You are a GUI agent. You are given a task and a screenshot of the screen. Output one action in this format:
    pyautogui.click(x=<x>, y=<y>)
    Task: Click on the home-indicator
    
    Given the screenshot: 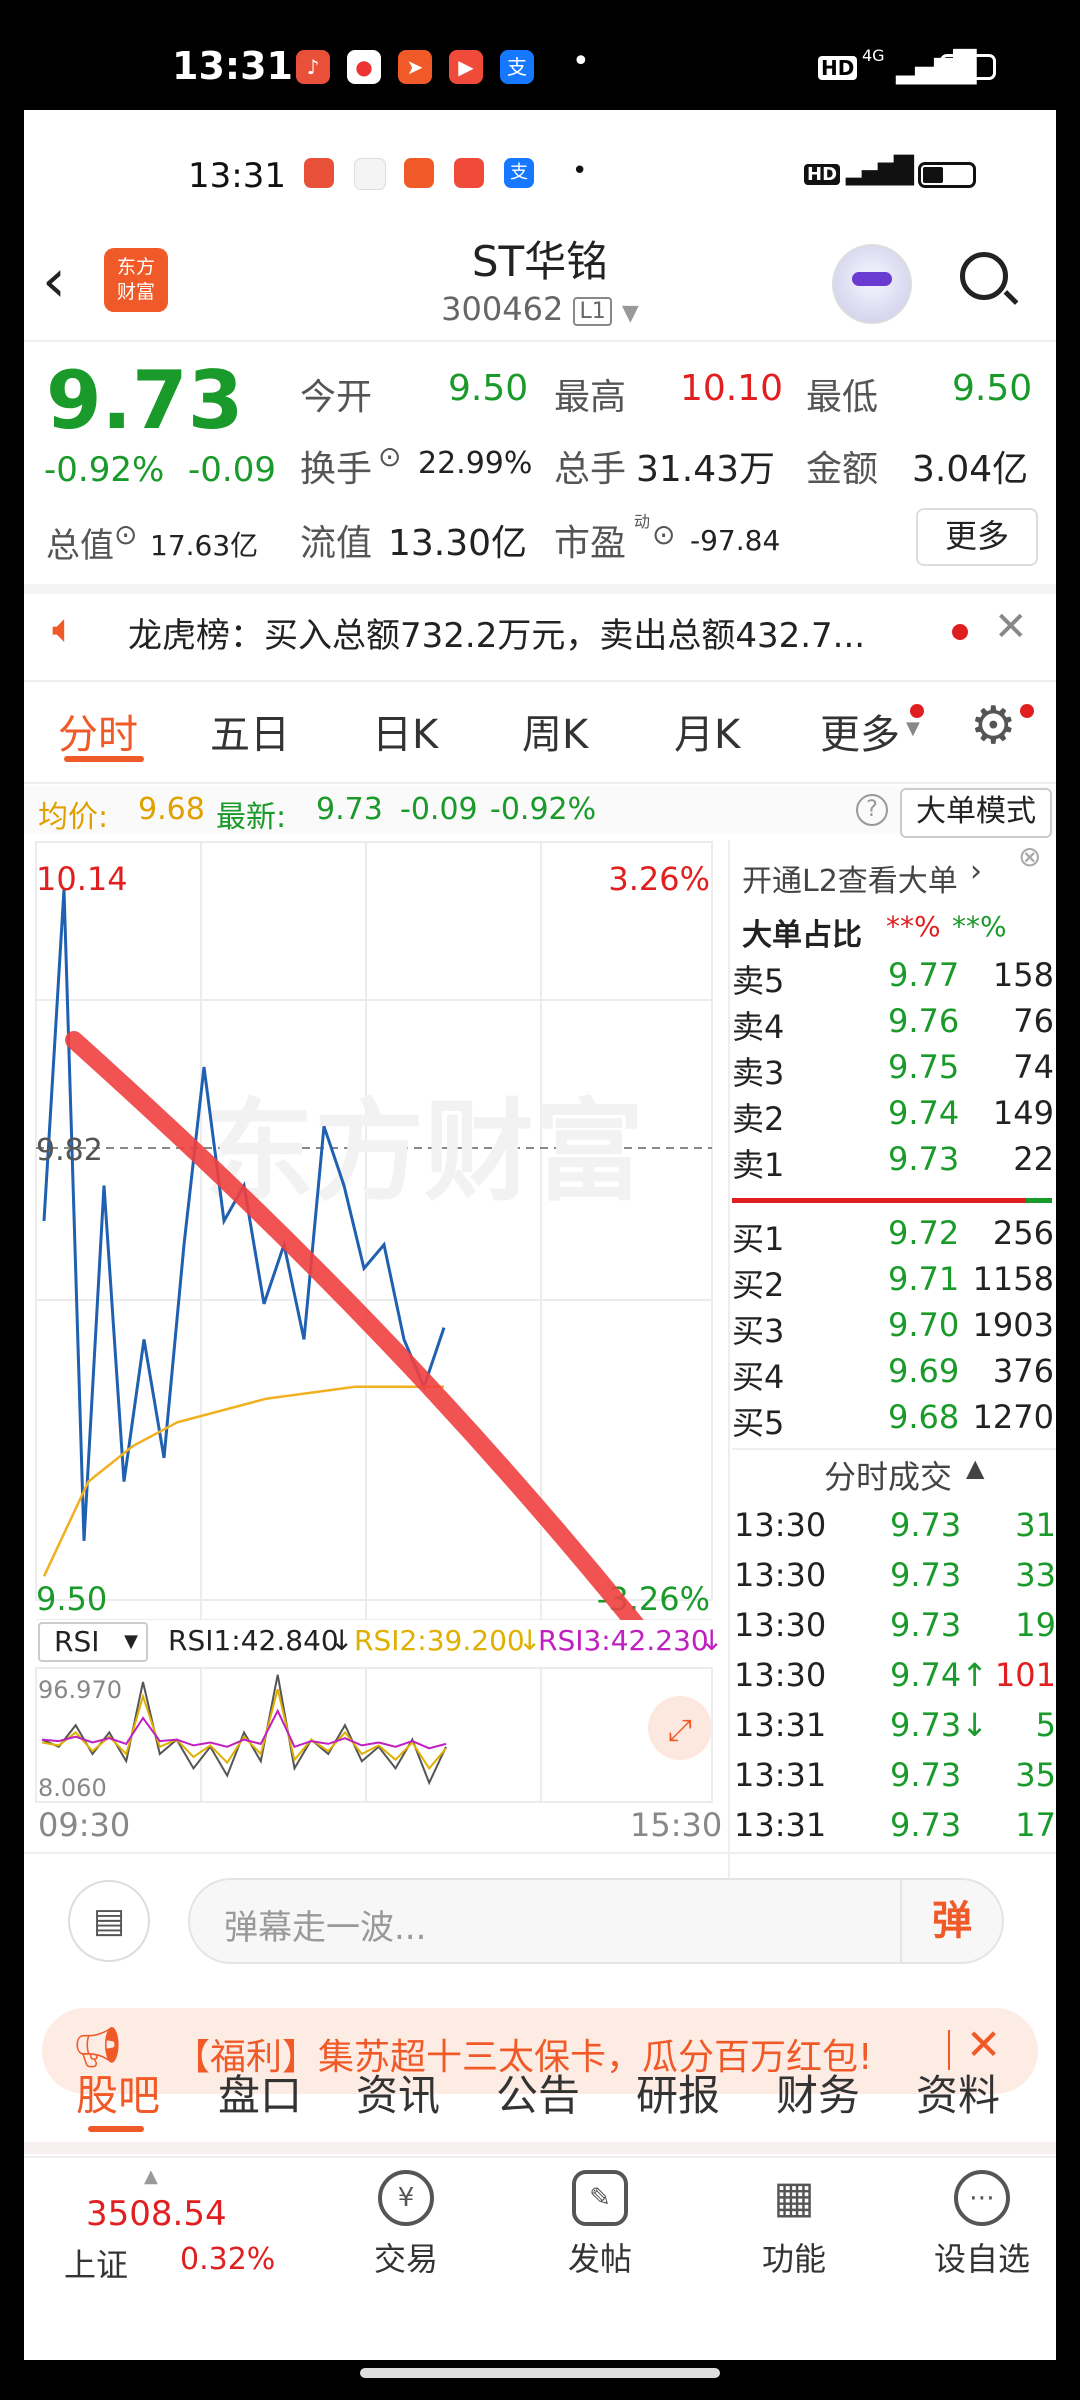 What is the action you would take?
    pyautogui.click(x=540, y=2373)
    